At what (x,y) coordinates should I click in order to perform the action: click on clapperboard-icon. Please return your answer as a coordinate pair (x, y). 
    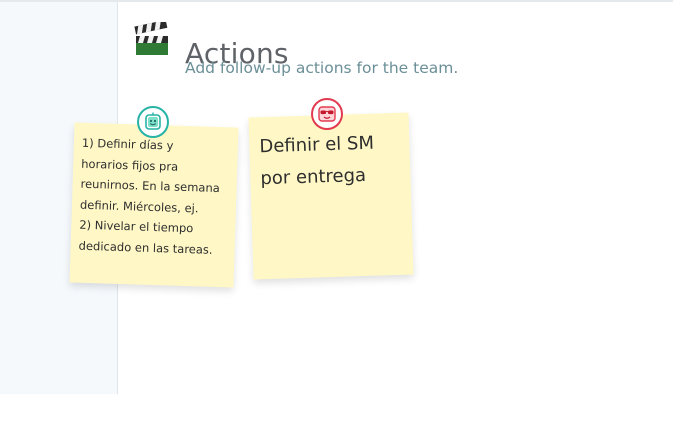
    Looking at the image, I should click on (152, 37).